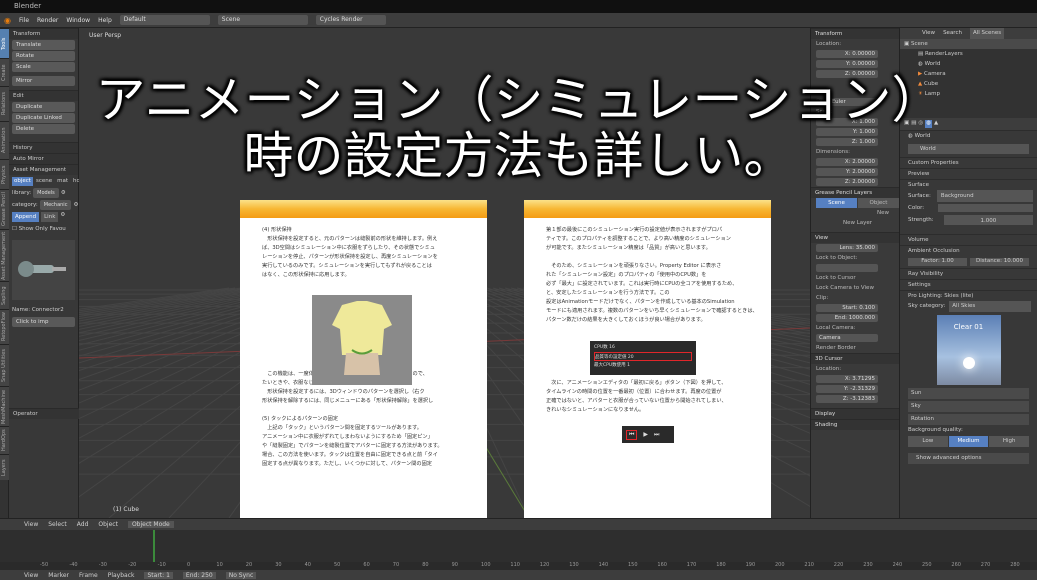 This screenshot has width=1037, height=580. What do you see at coordinates (968, 239) in the screenshot?
I see `volume-header: Volume` at bounding box center [968, 239].